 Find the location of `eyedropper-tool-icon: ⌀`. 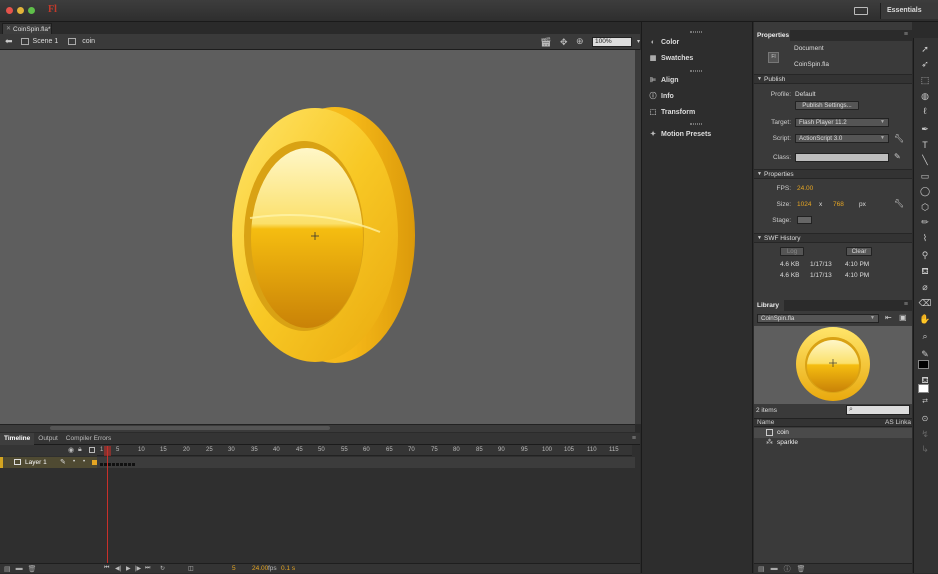

eyedropper-tool-icon: ⌀ is located at coordinates (925, 287).